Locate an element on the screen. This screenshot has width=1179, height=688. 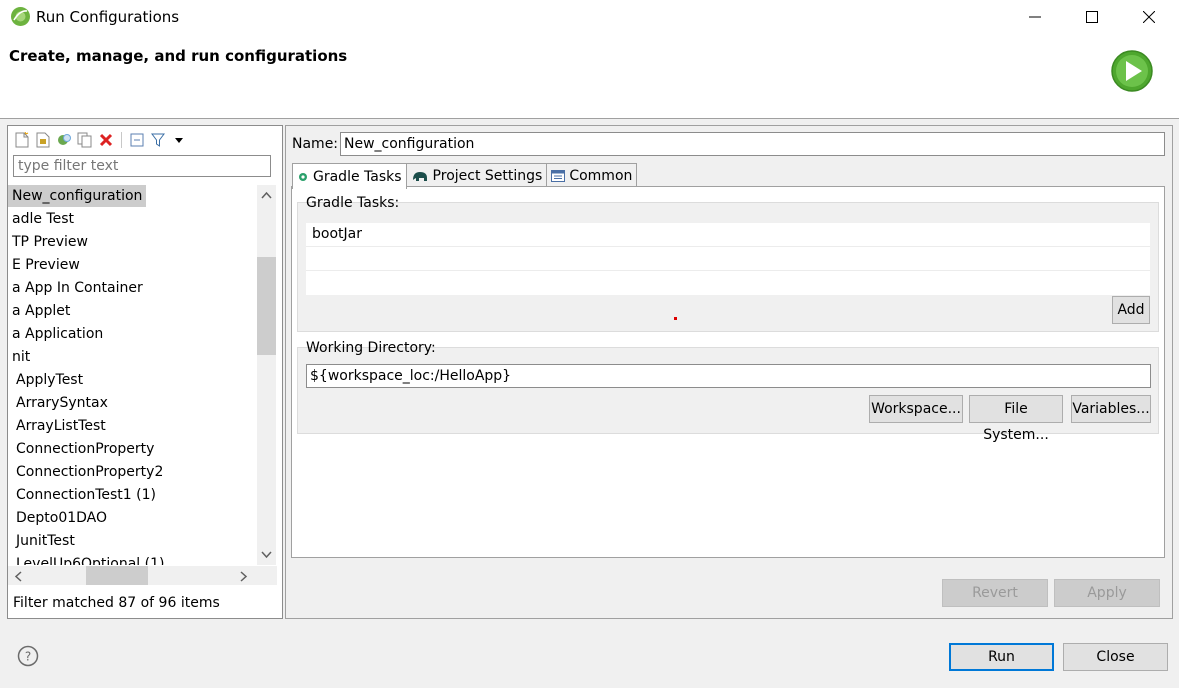
list-item: JunitTest is located at coordinates (45, 541).